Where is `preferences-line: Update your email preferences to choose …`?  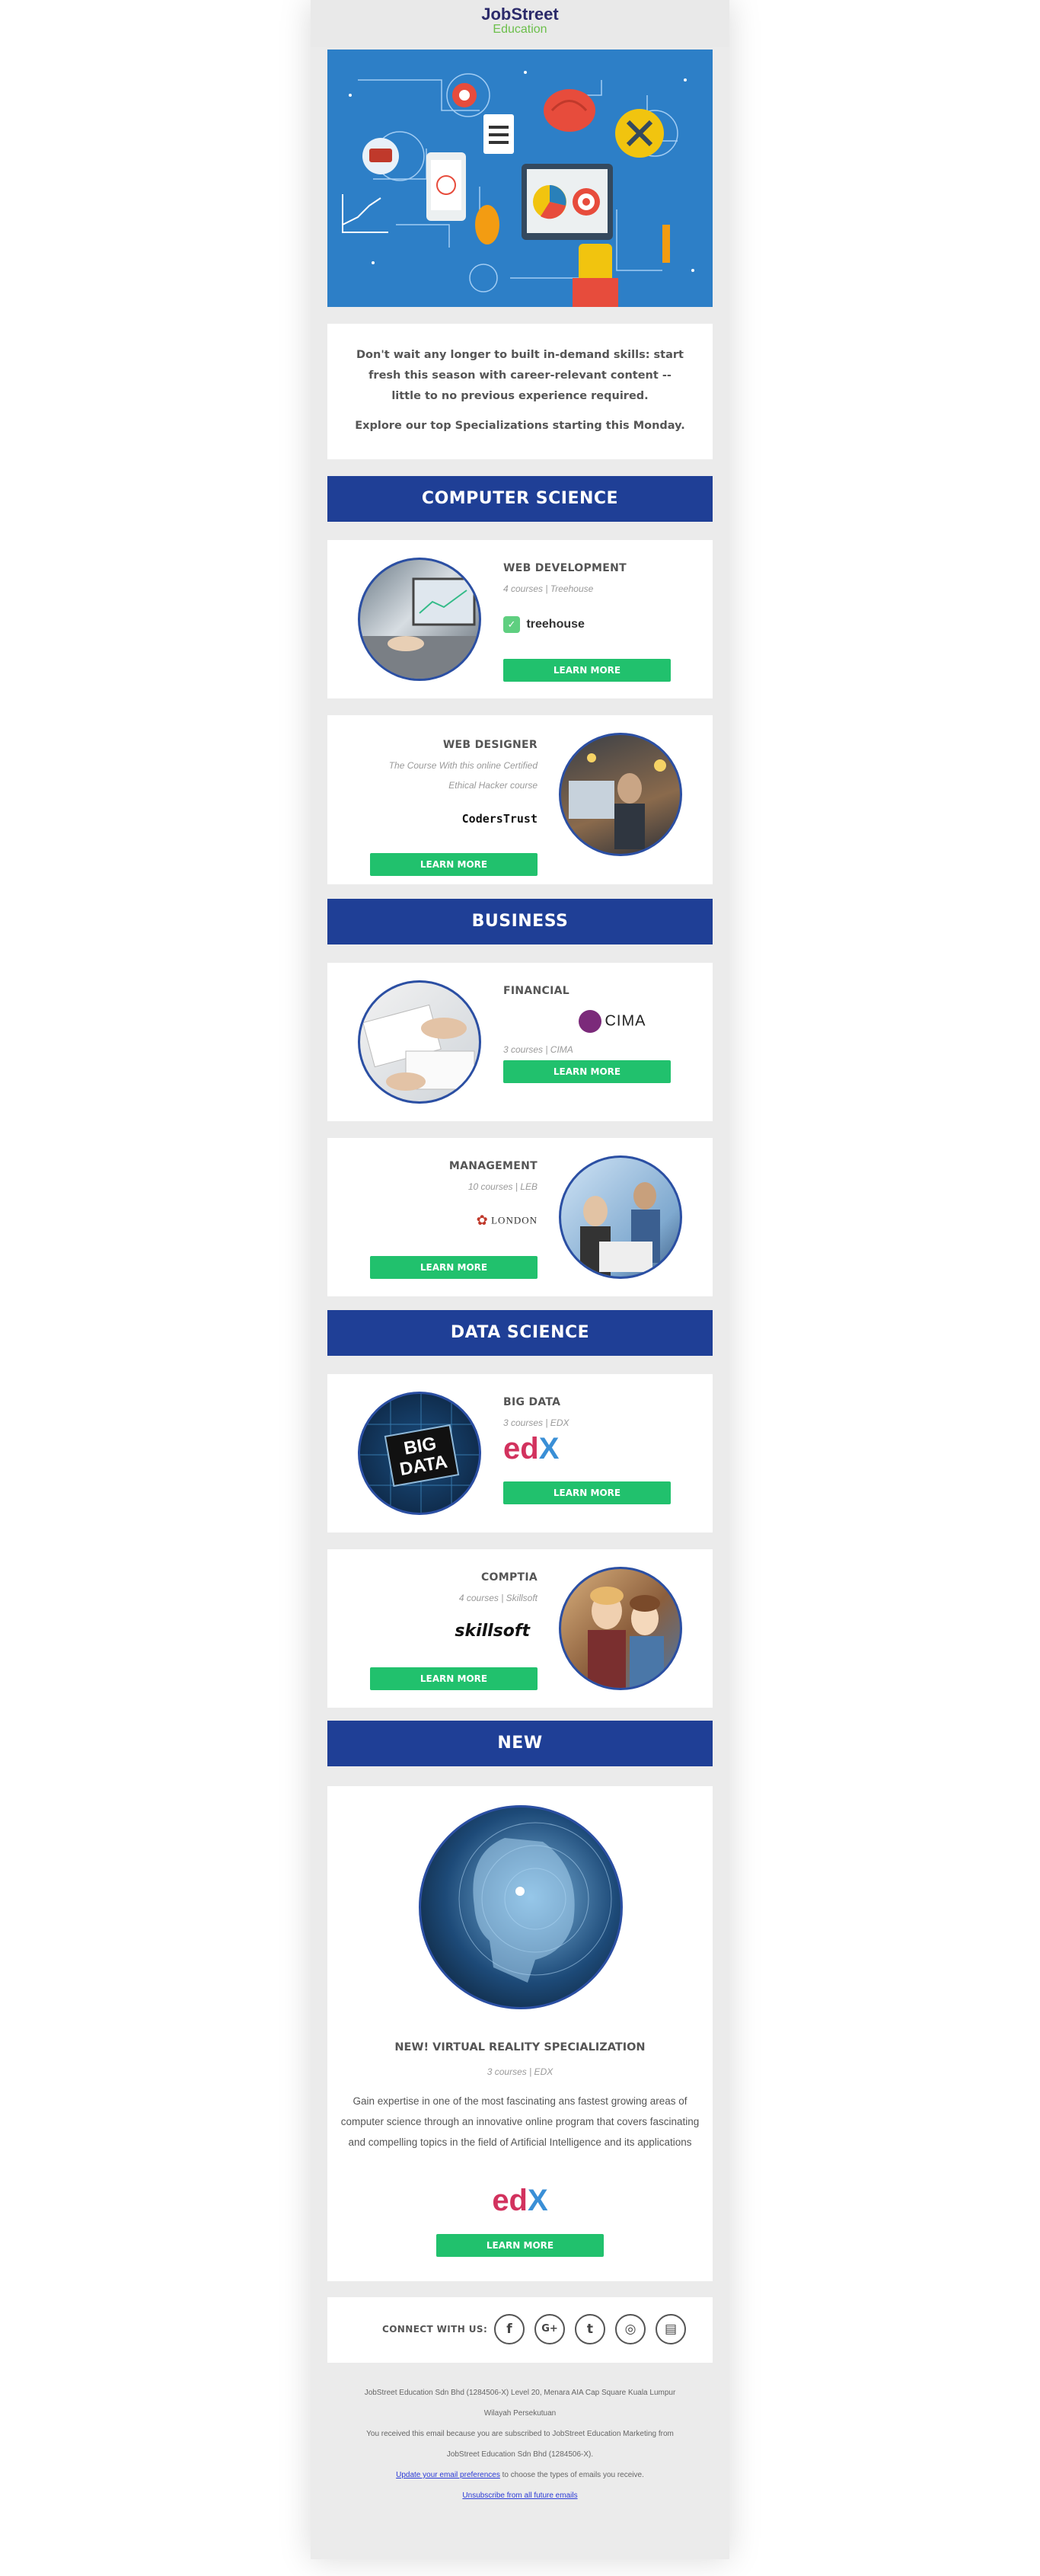
preferences-line: Update your email preferences to choose … is located at coordinates (520, 2475).